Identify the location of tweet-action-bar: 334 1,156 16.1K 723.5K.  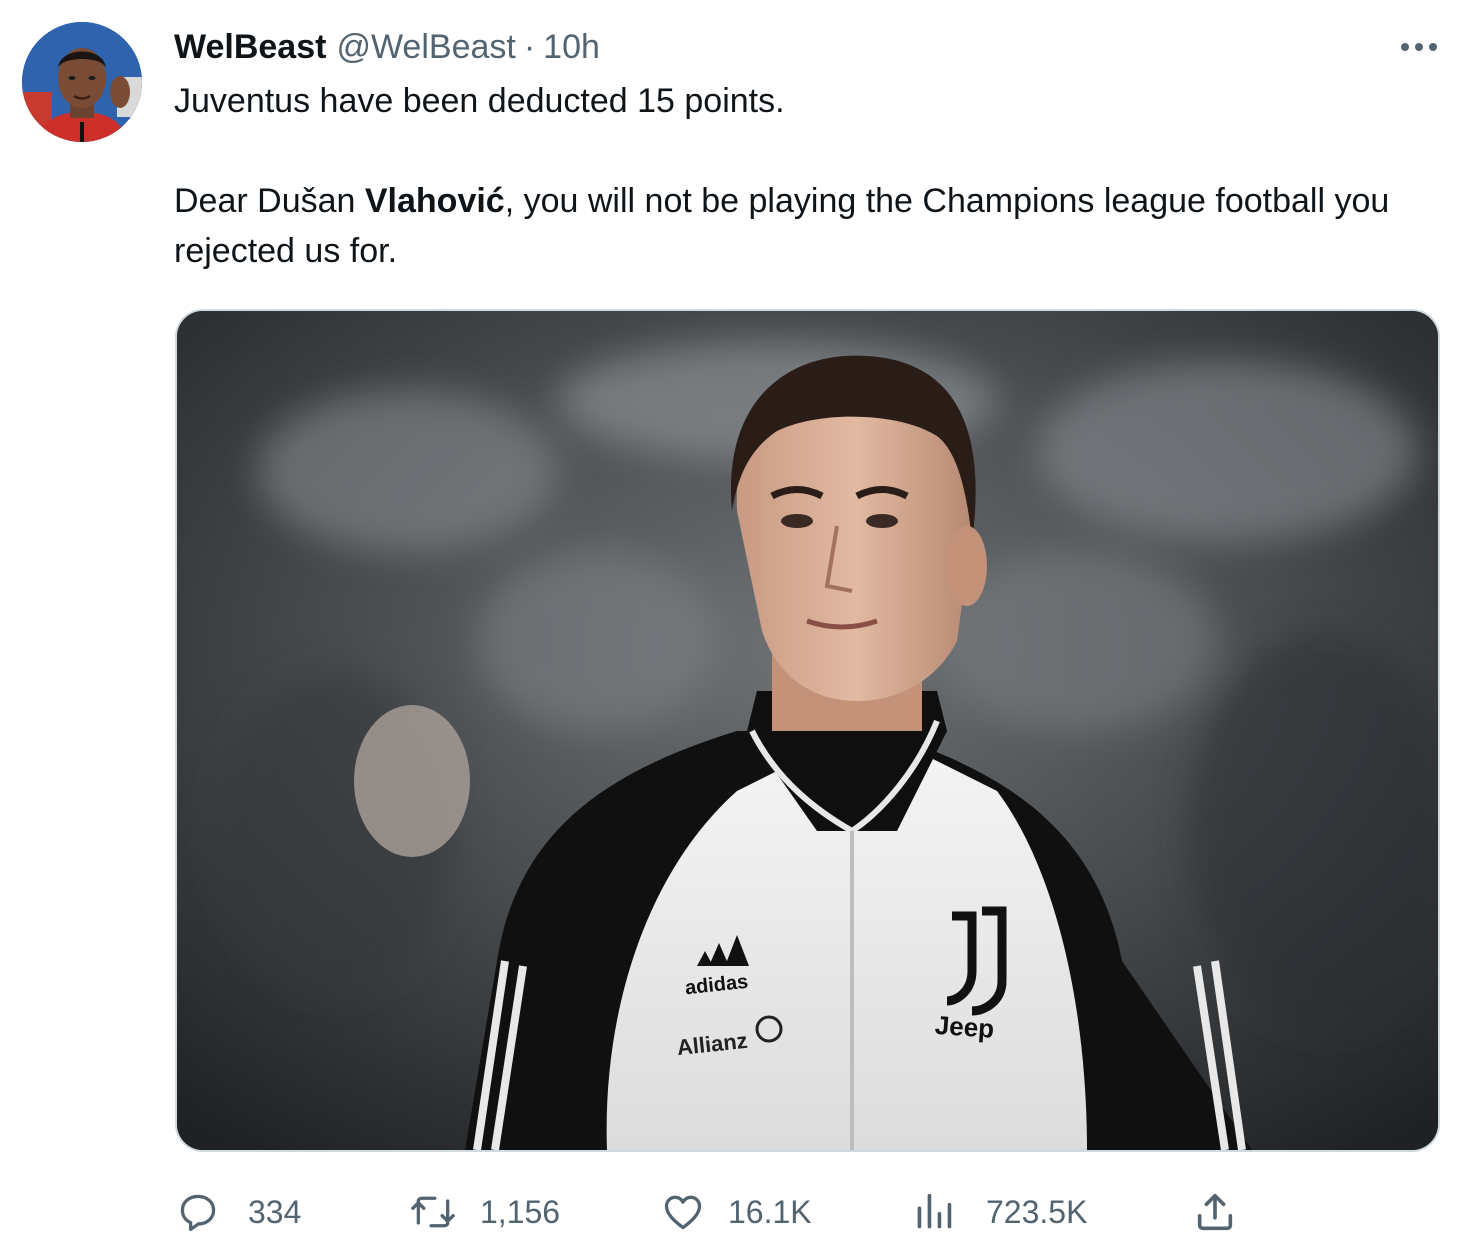
(720, 1212).